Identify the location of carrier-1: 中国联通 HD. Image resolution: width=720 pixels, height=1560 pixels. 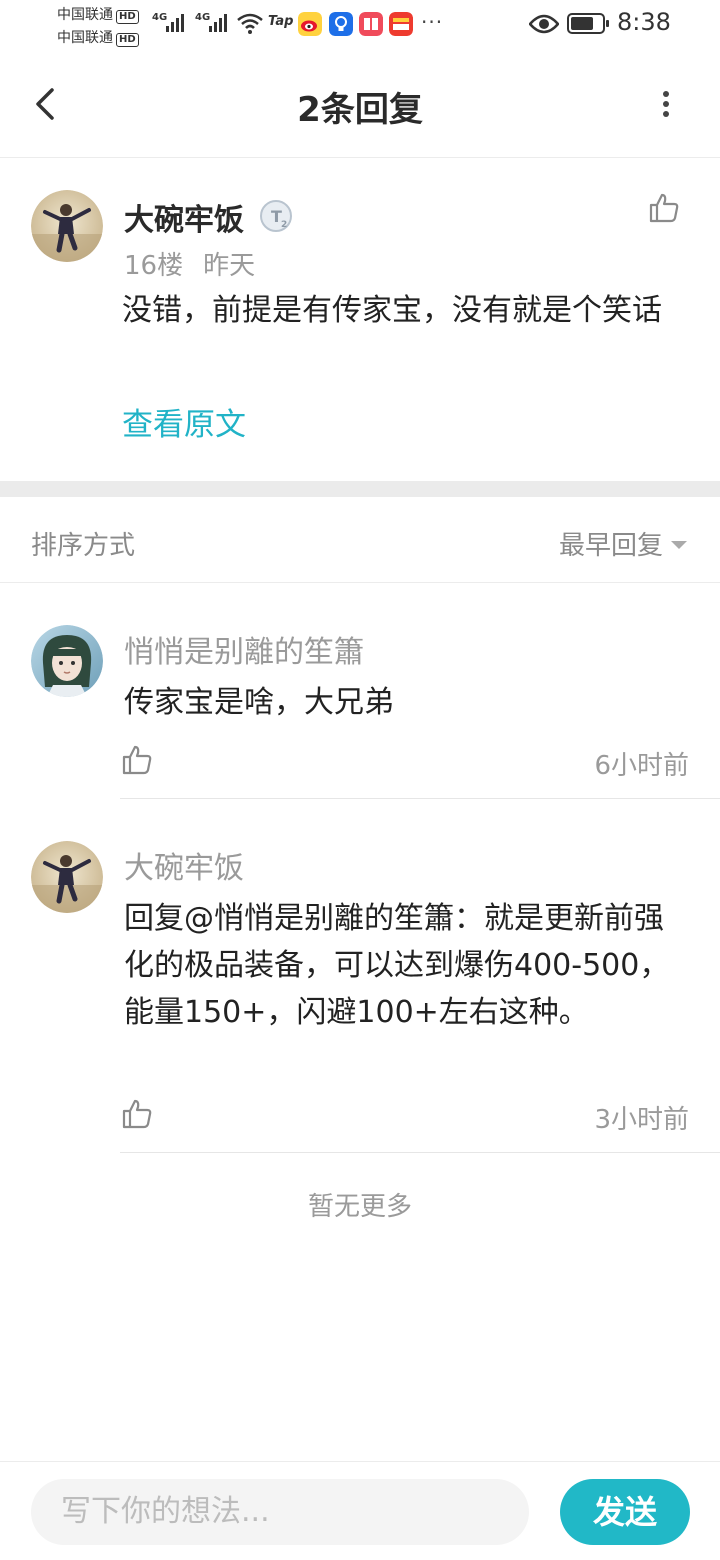
(98, 14).